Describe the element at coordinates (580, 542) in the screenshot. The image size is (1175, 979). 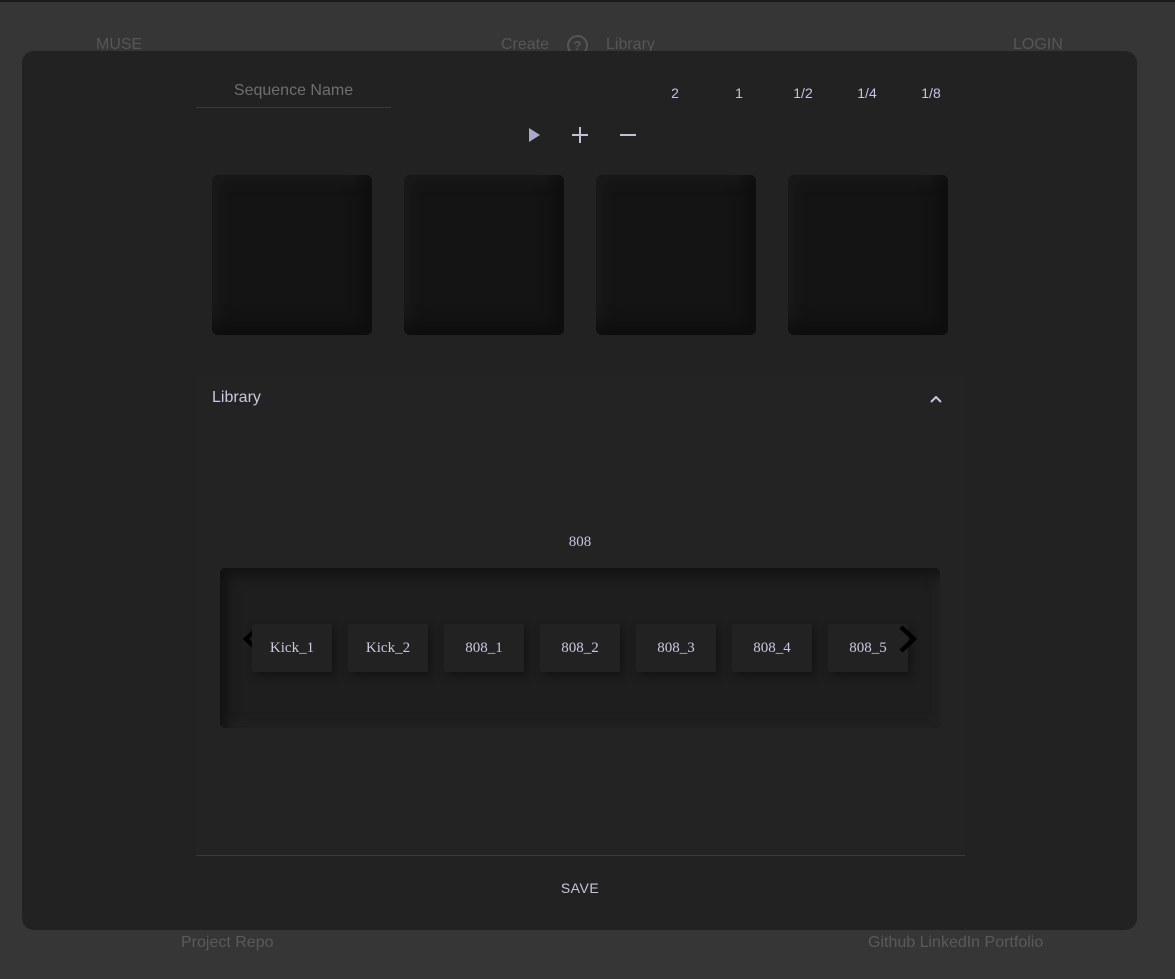
I see `category-label: 808` at that location.